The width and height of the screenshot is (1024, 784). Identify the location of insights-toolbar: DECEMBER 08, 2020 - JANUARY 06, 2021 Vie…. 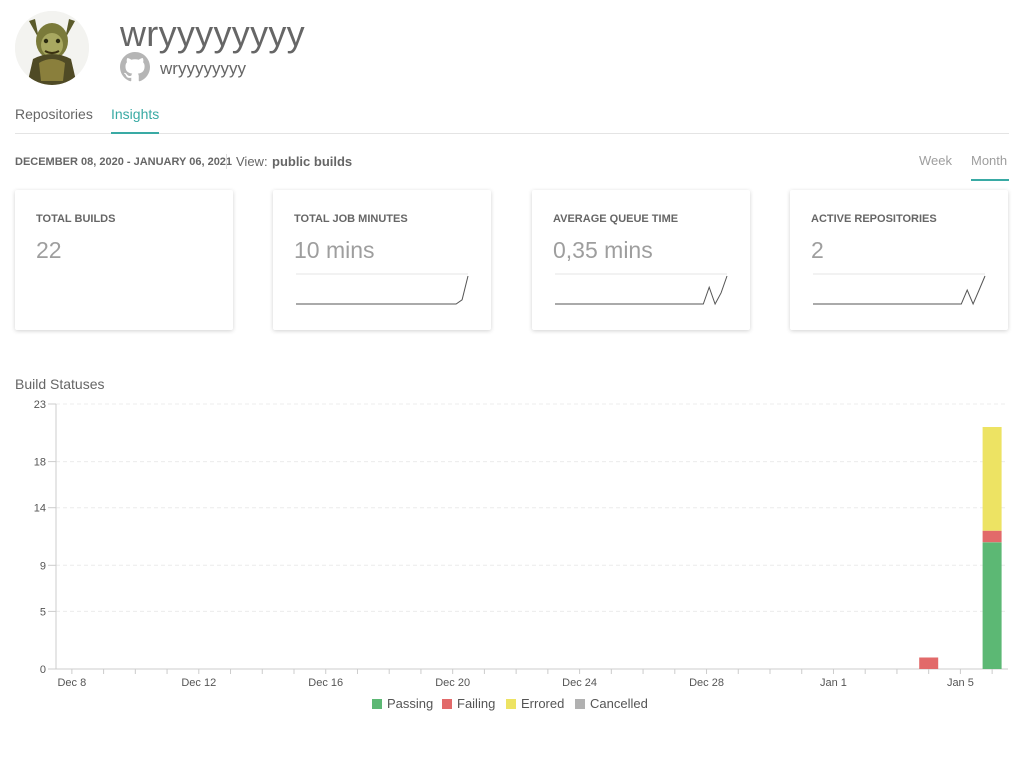
(512, 167).